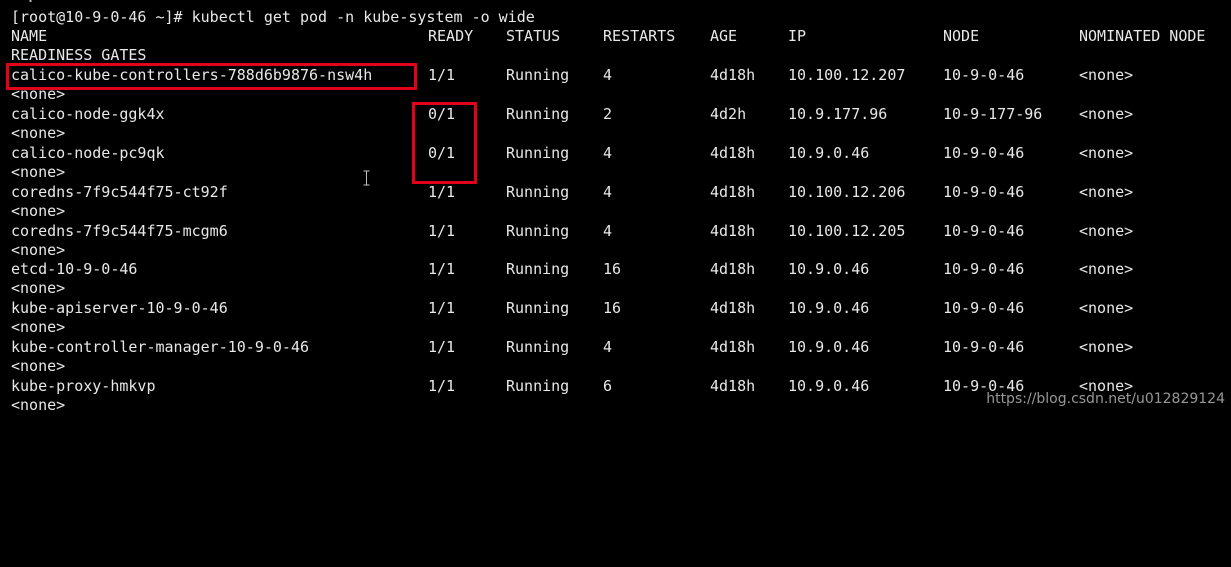 The height and width of the screenshot is (567, 1231). Describe the element at coordinates (79, 55) in the screenshot. I see `header-readiness-gates: READINESS GATES` at that location.